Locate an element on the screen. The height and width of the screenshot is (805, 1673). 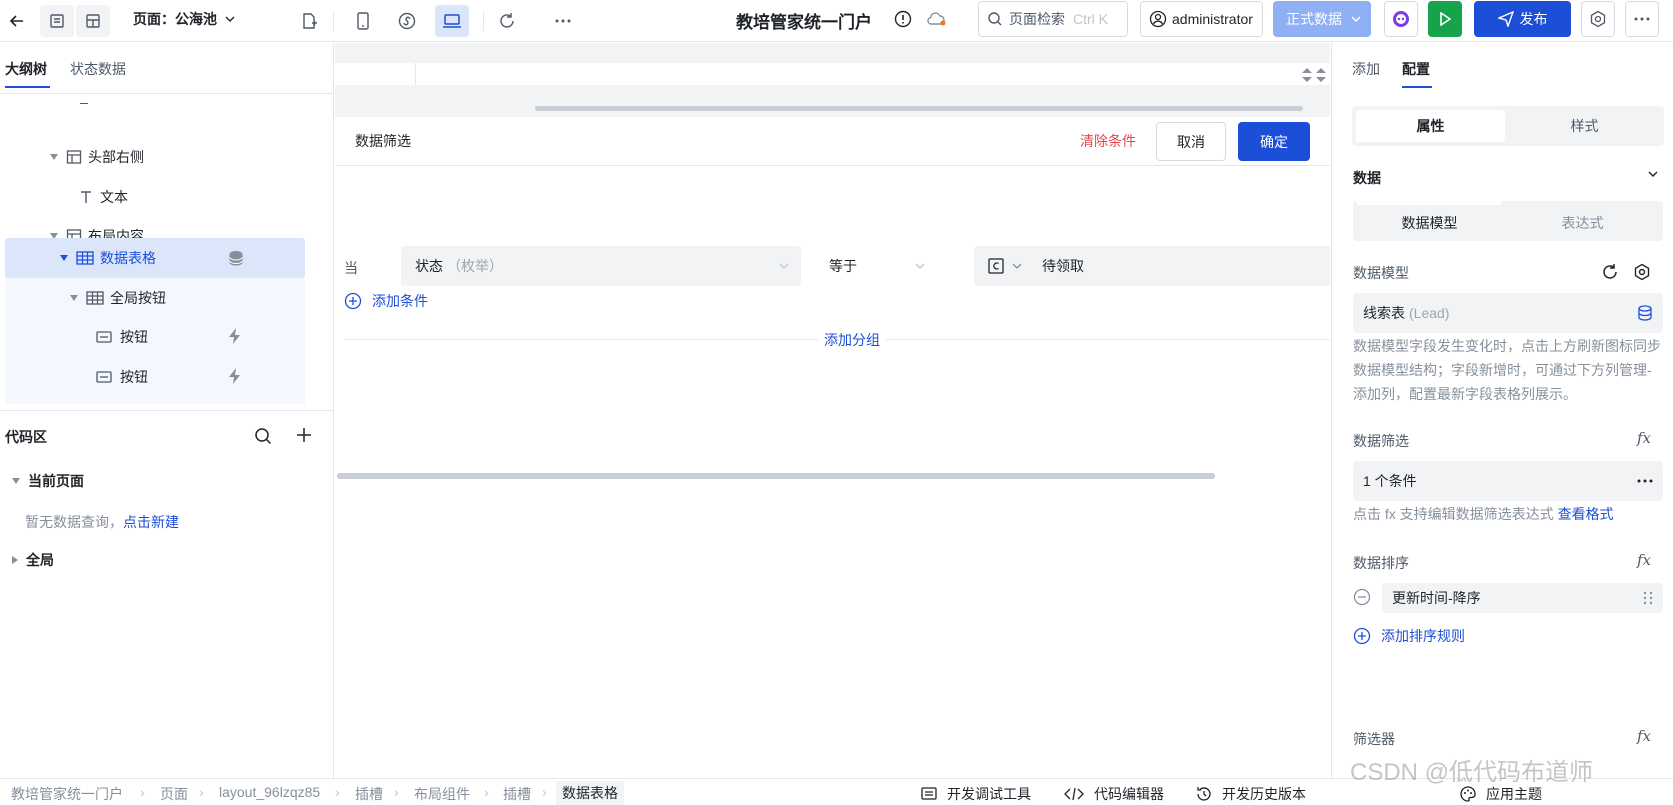
sort-arrows-icon is located at coordinates (1314, 75).